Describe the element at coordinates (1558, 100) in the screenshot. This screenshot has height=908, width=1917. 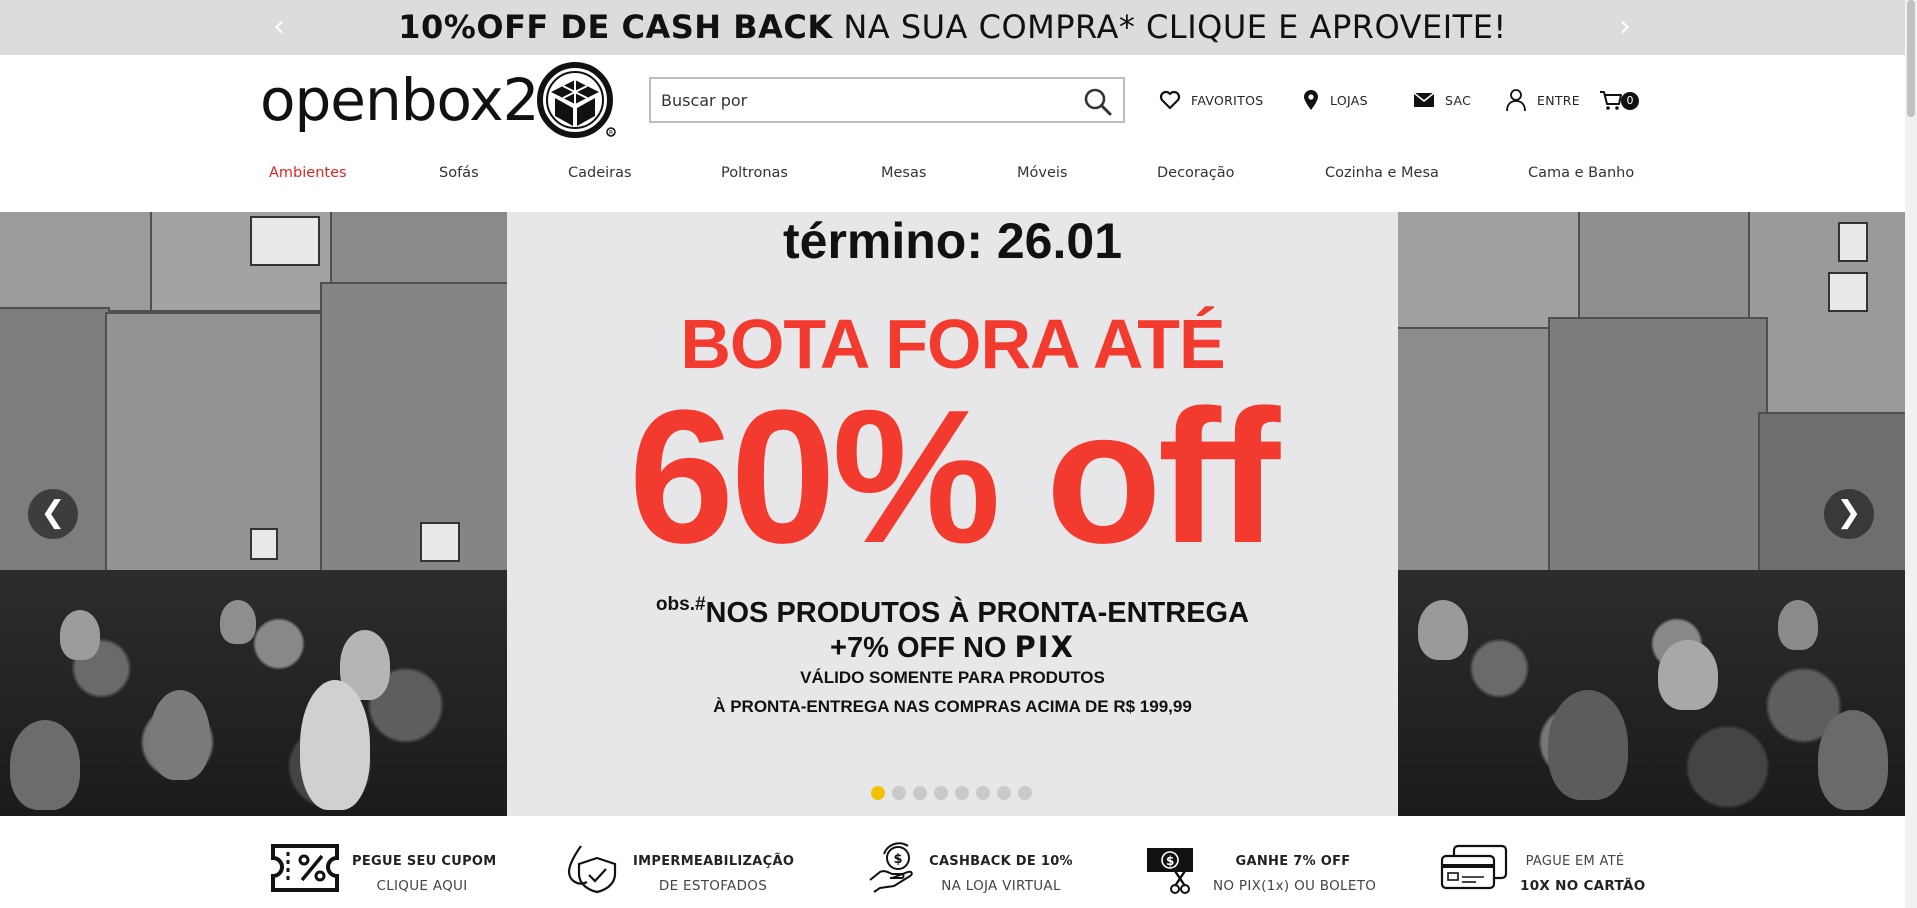
I see `login-label: ENTRE` at that location.